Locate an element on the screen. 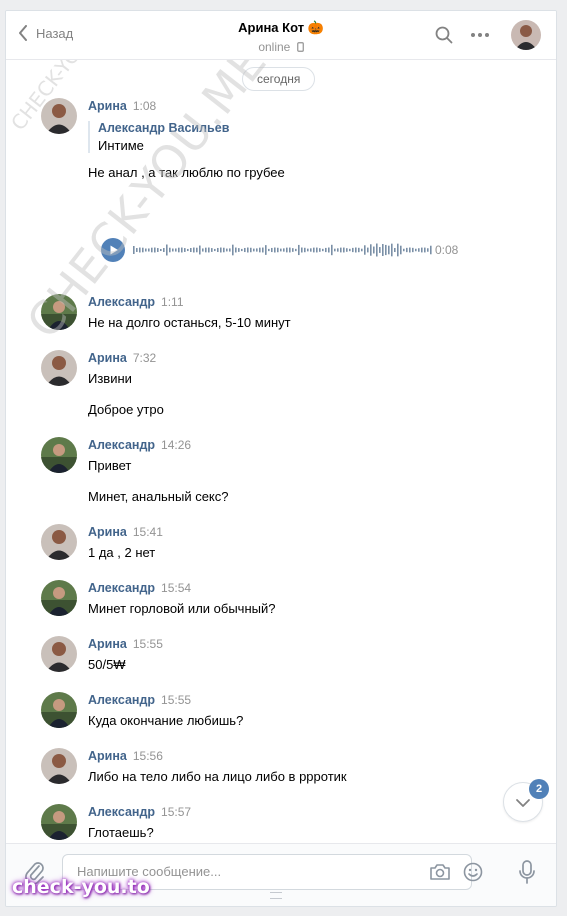 This screenshot has height=916, width=567. microphone-icon is located at coordinates (527, 872).